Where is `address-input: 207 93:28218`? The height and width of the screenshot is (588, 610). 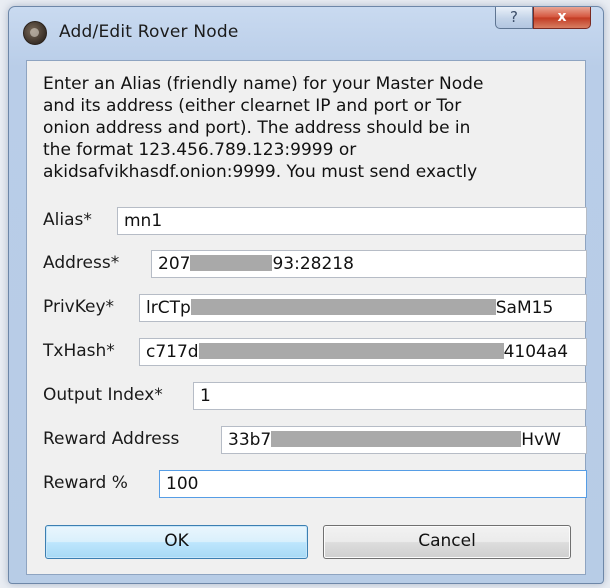 address-input: 207 93:28218 is located at coordinates (369, 264).